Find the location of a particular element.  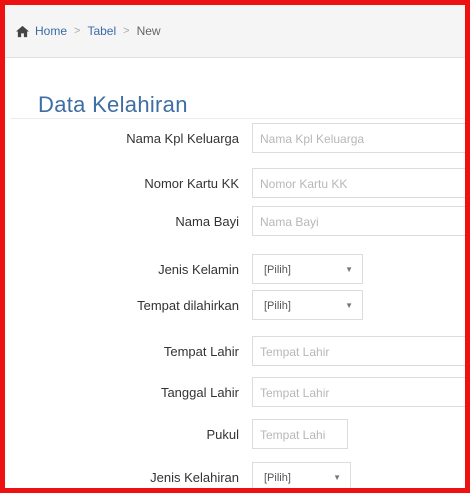

input-placeholder: Tempat Lahi is located at coordinates (293, 435).